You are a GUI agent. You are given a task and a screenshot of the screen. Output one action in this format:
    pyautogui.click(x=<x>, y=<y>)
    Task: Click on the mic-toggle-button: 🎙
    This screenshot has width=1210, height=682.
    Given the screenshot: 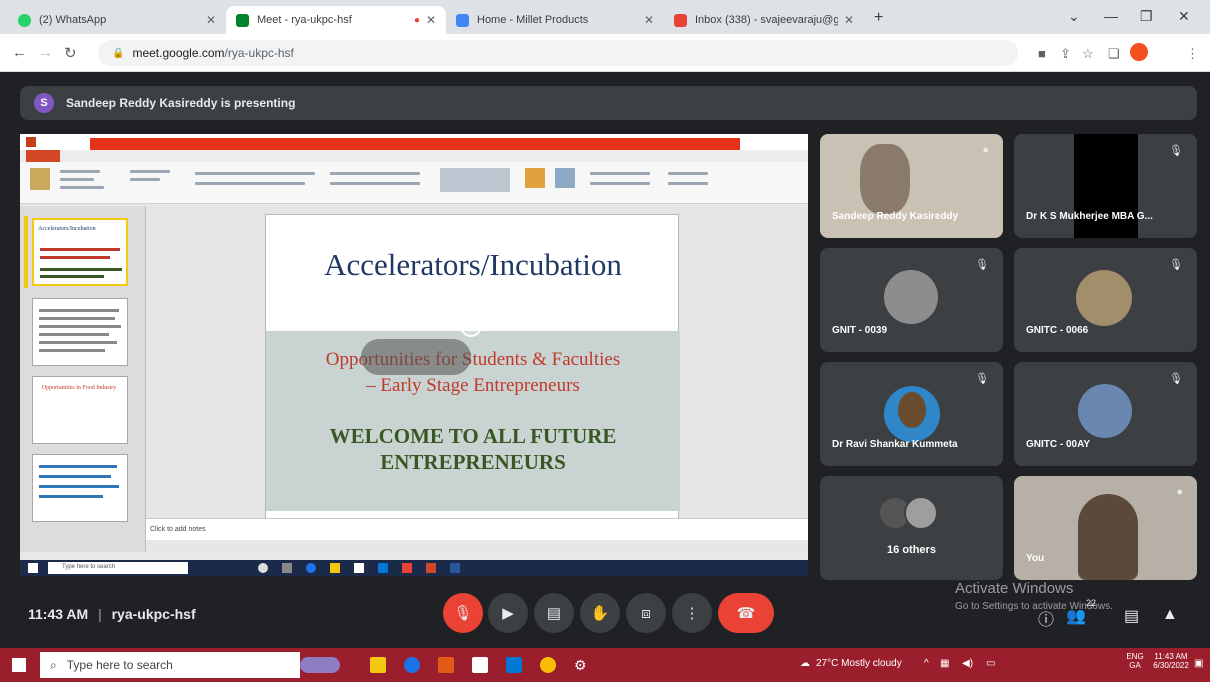 What is the action you would take?
    pyautogui.click(x=463, y=613)
    